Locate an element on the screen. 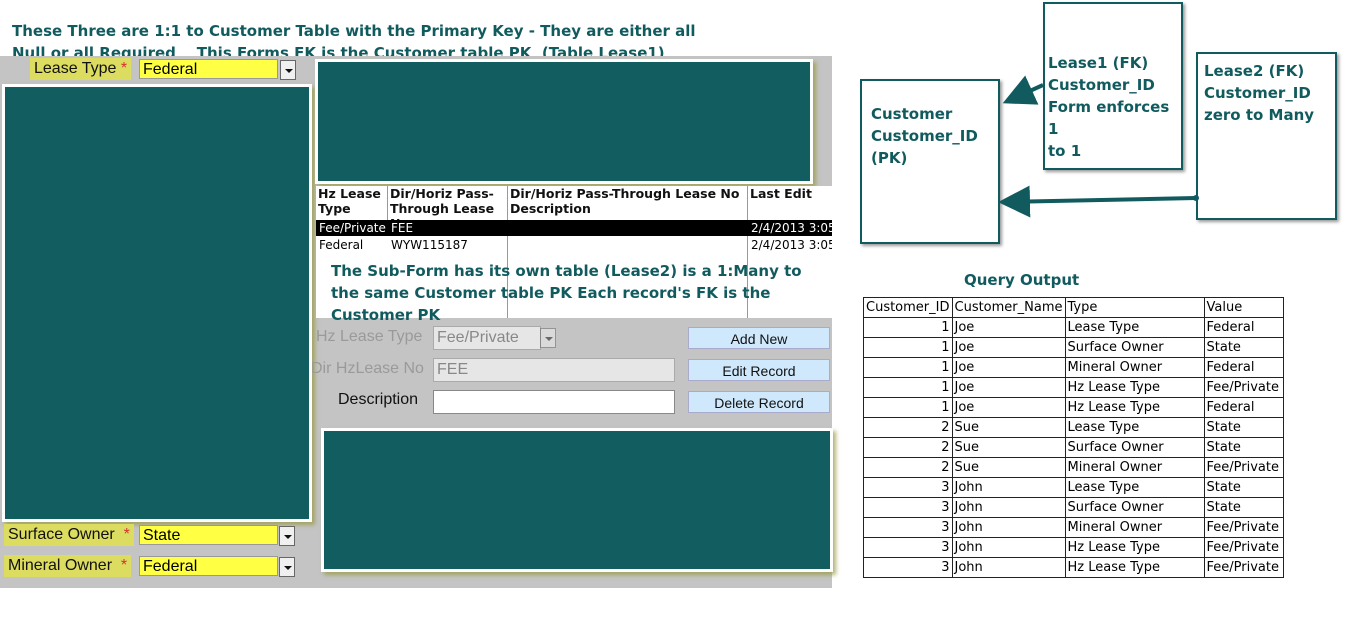 Image resolution: width=1350 pixels, height=632 pixels. table-row: 2 Sue Lease Type State is located at coordinates (1073, 427).